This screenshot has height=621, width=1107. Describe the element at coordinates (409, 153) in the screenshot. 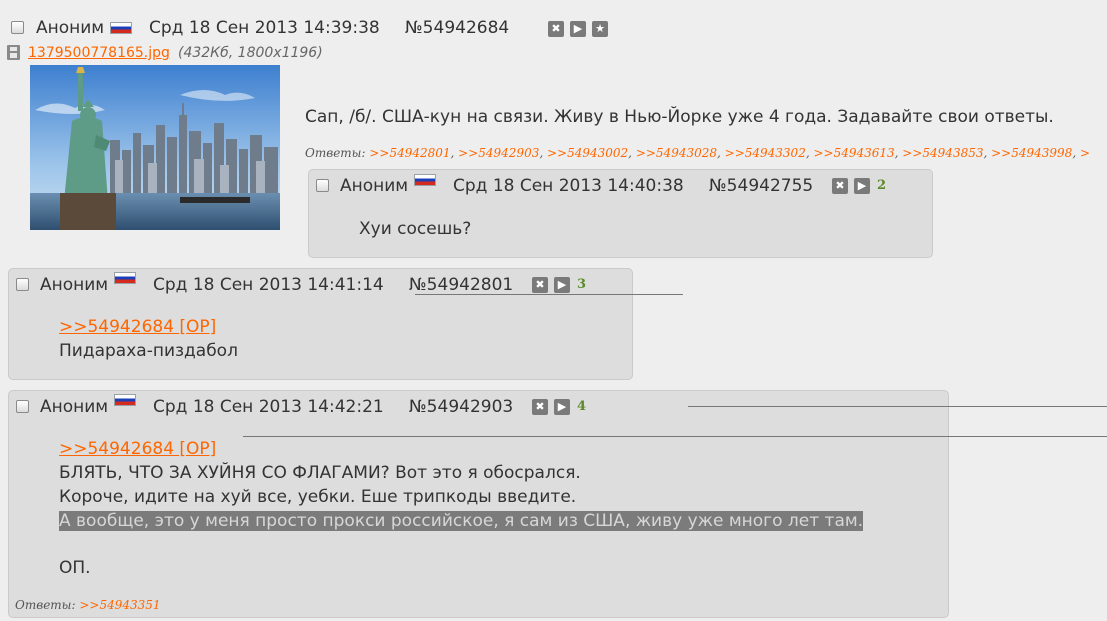

I see `reply-link: >>54942801` at that location.